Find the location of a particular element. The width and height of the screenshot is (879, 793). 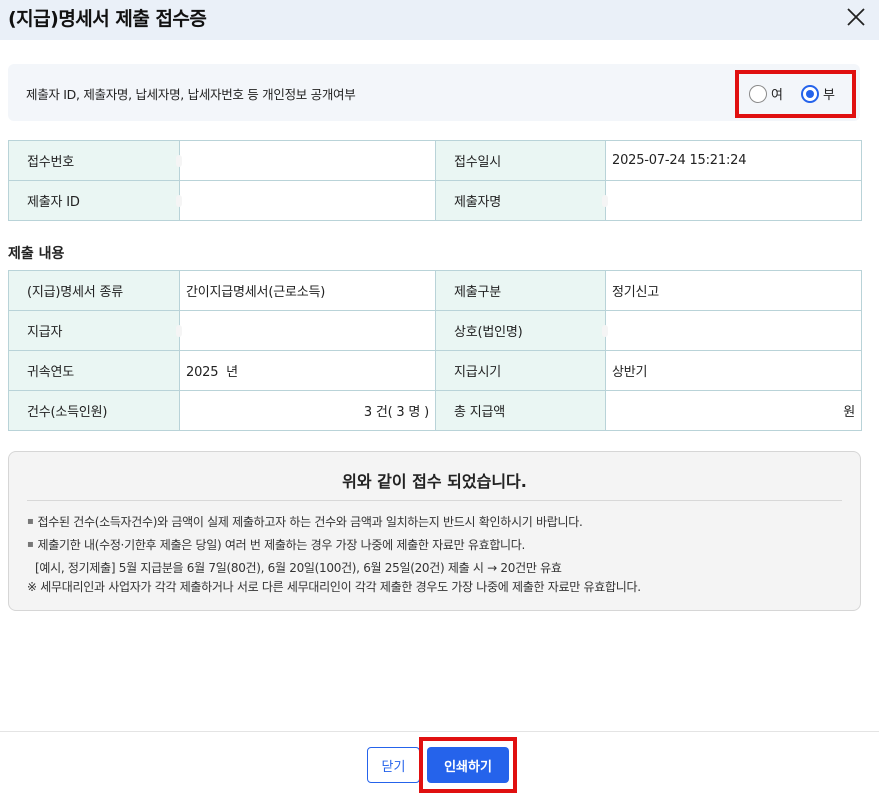

submitter-id-label: 제출자 ID is located at coordinates (94, 200).